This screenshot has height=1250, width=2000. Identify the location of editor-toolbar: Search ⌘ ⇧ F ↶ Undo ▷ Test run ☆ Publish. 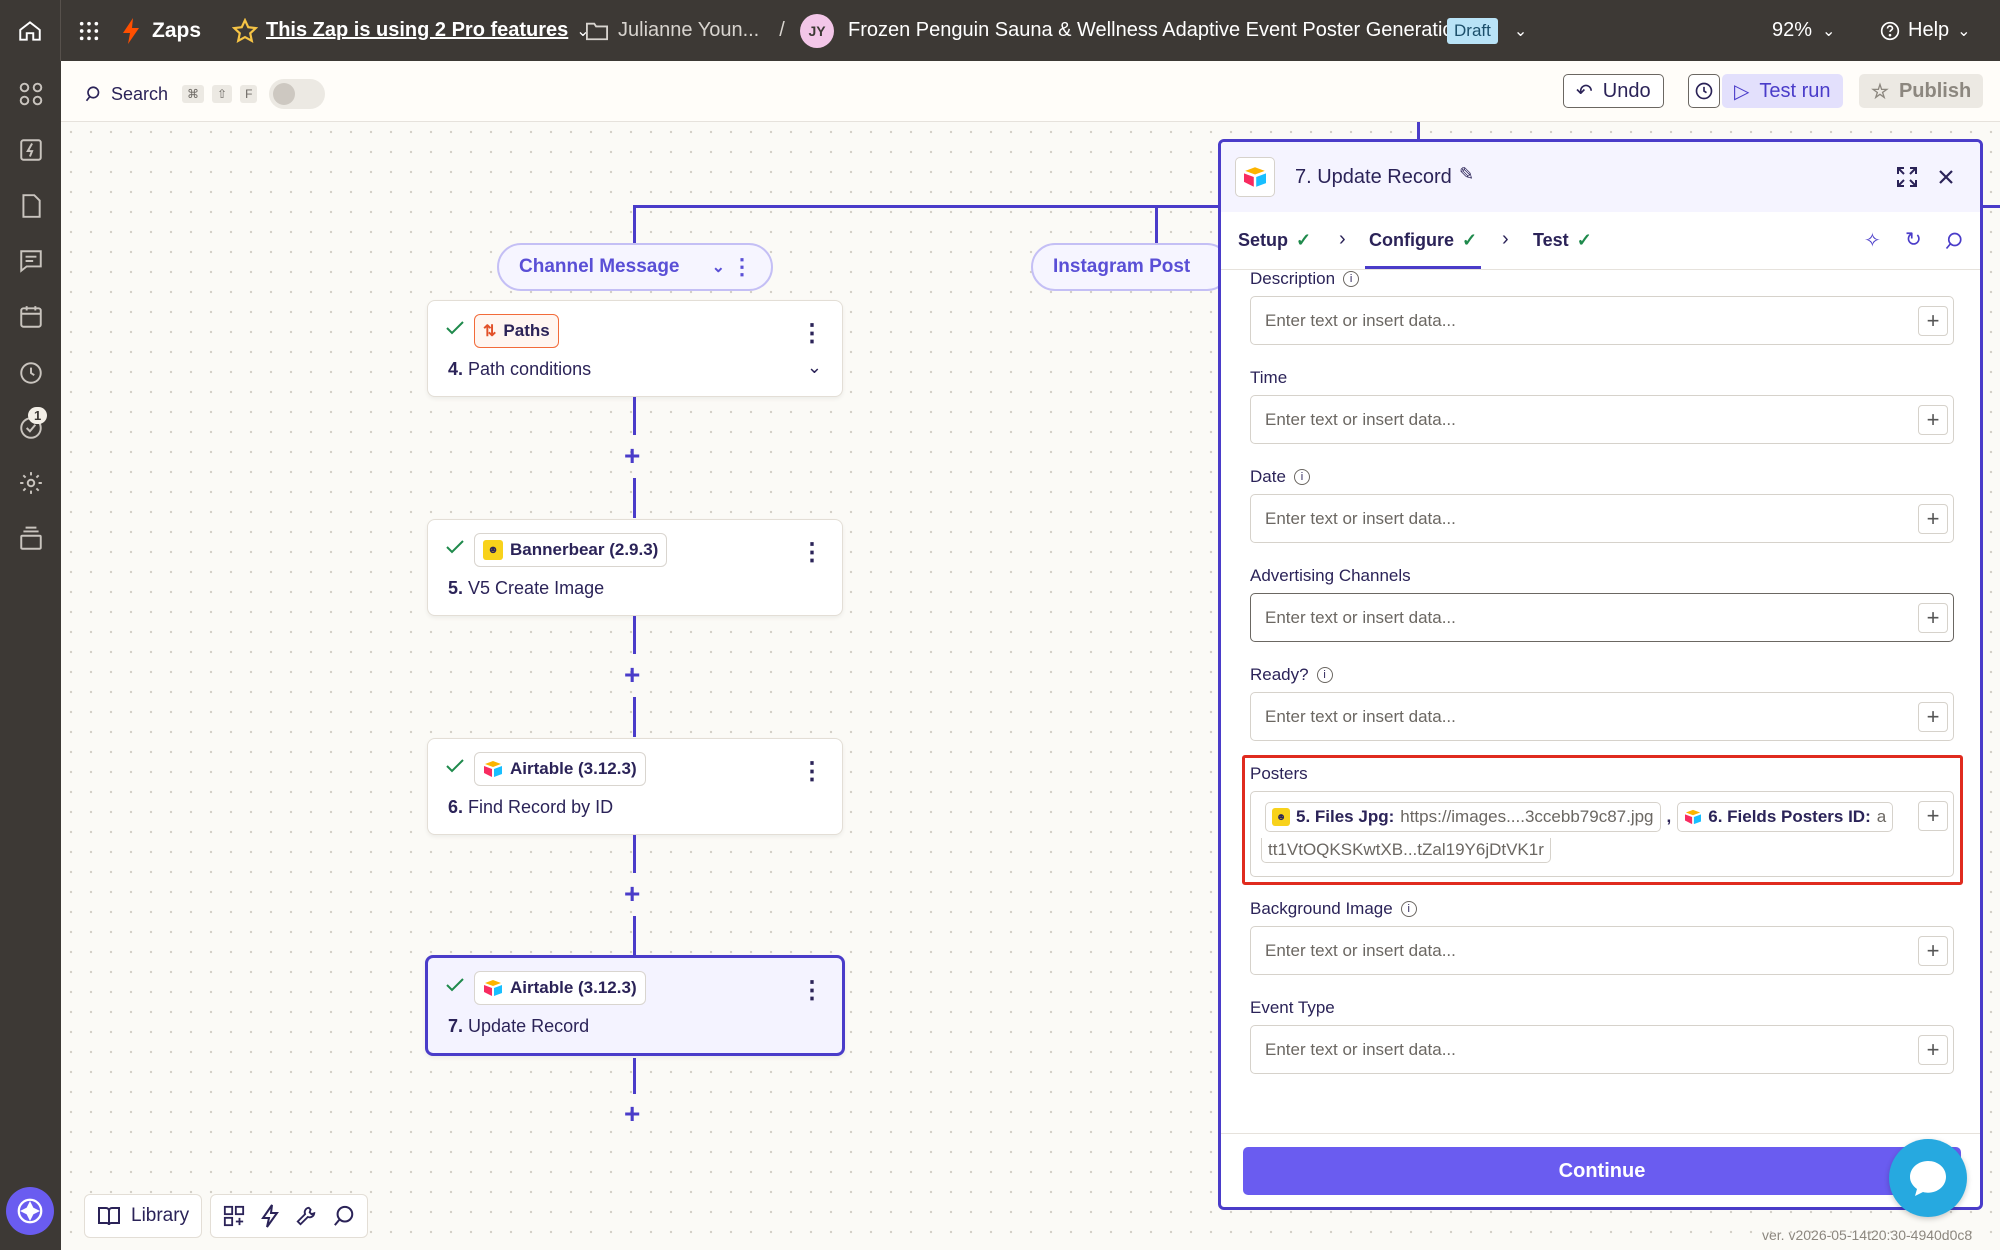
(1030, 91).